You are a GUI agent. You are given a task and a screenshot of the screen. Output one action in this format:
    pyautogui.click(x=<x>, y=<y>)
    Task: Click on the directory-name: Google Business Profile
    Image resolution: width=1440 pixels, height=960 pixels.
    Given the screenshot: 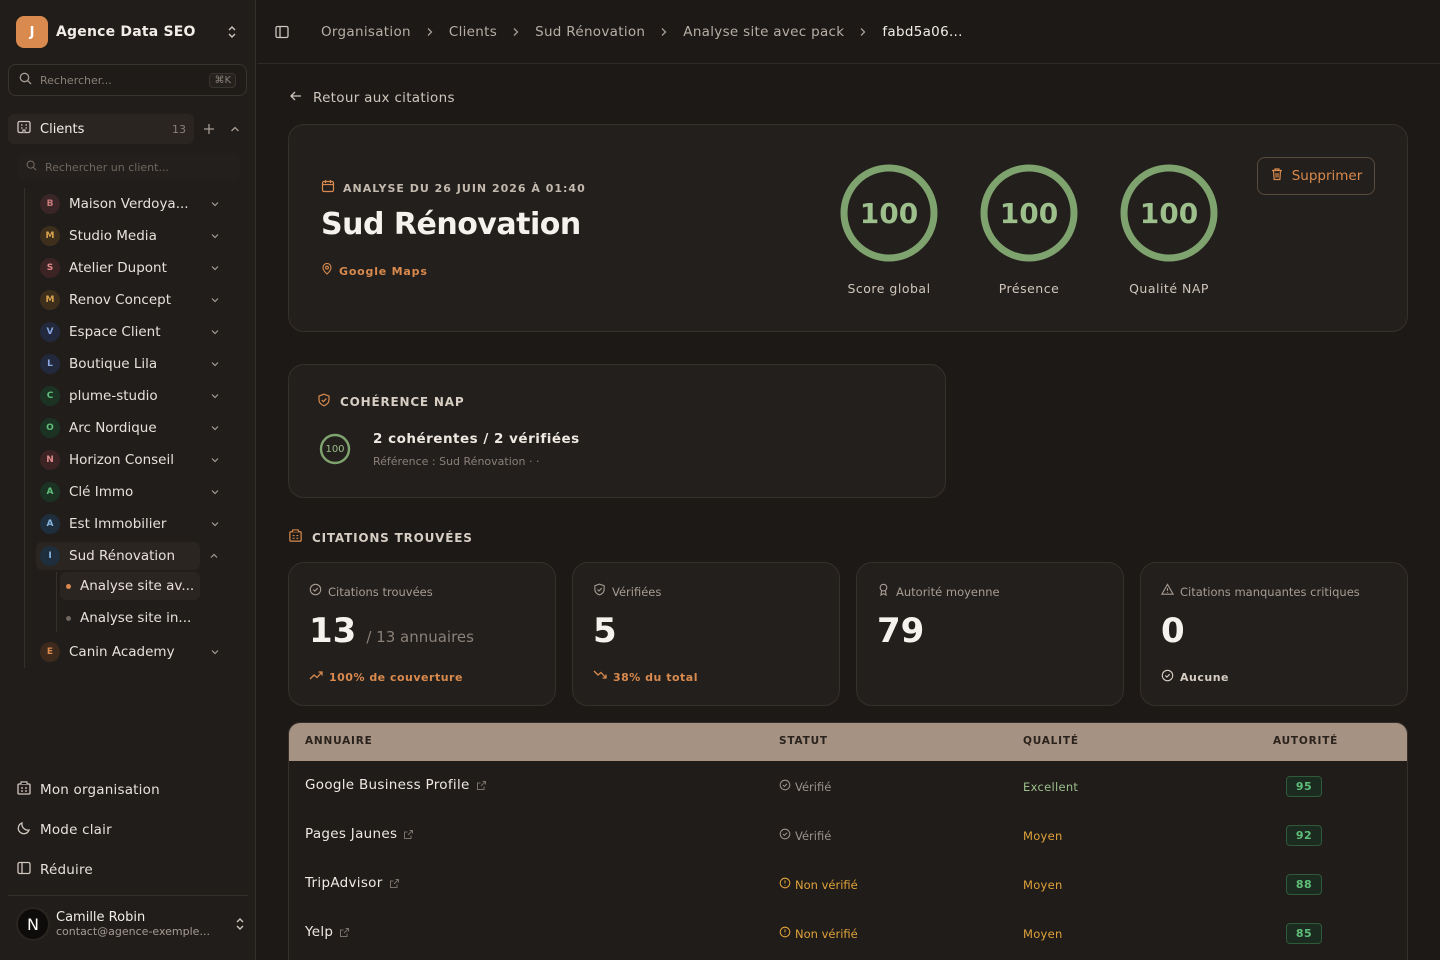 What is the action you would take?
    pyautogui.click(x=387, y=785)
    